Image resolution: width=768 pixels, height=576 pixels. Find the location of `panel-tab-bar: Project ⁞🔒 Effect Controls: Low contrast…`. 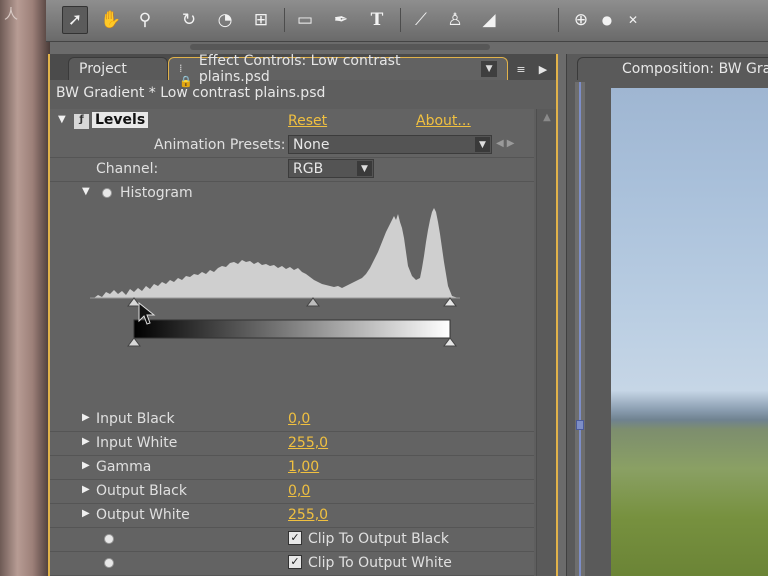

panel-tab-bar: Project ⁞🔒 Effect Controls: Low contrast… is located at coordinates (303, 70).